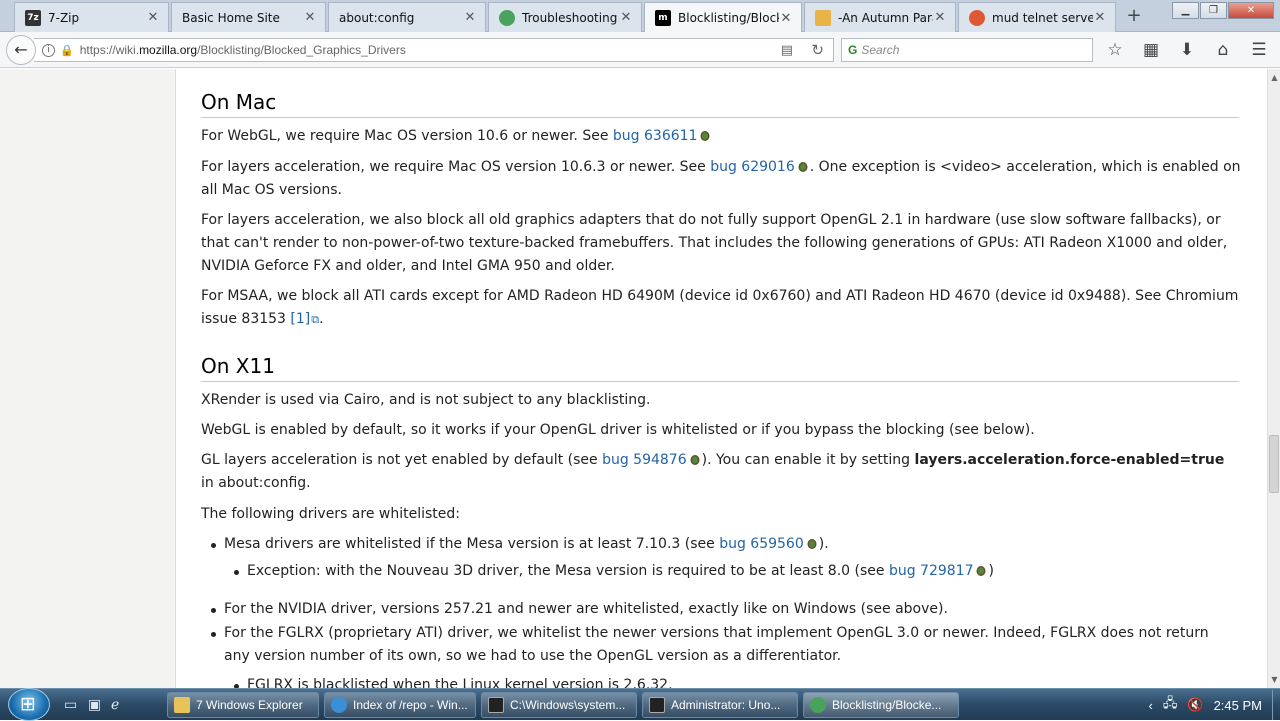 The height and width of the screenshot is (721, 1280). What do you see at coordinates (1259, 50) in the screenshot?
I see `hamburger-menu-icon: ☰` at bounding box center [1259, 50].